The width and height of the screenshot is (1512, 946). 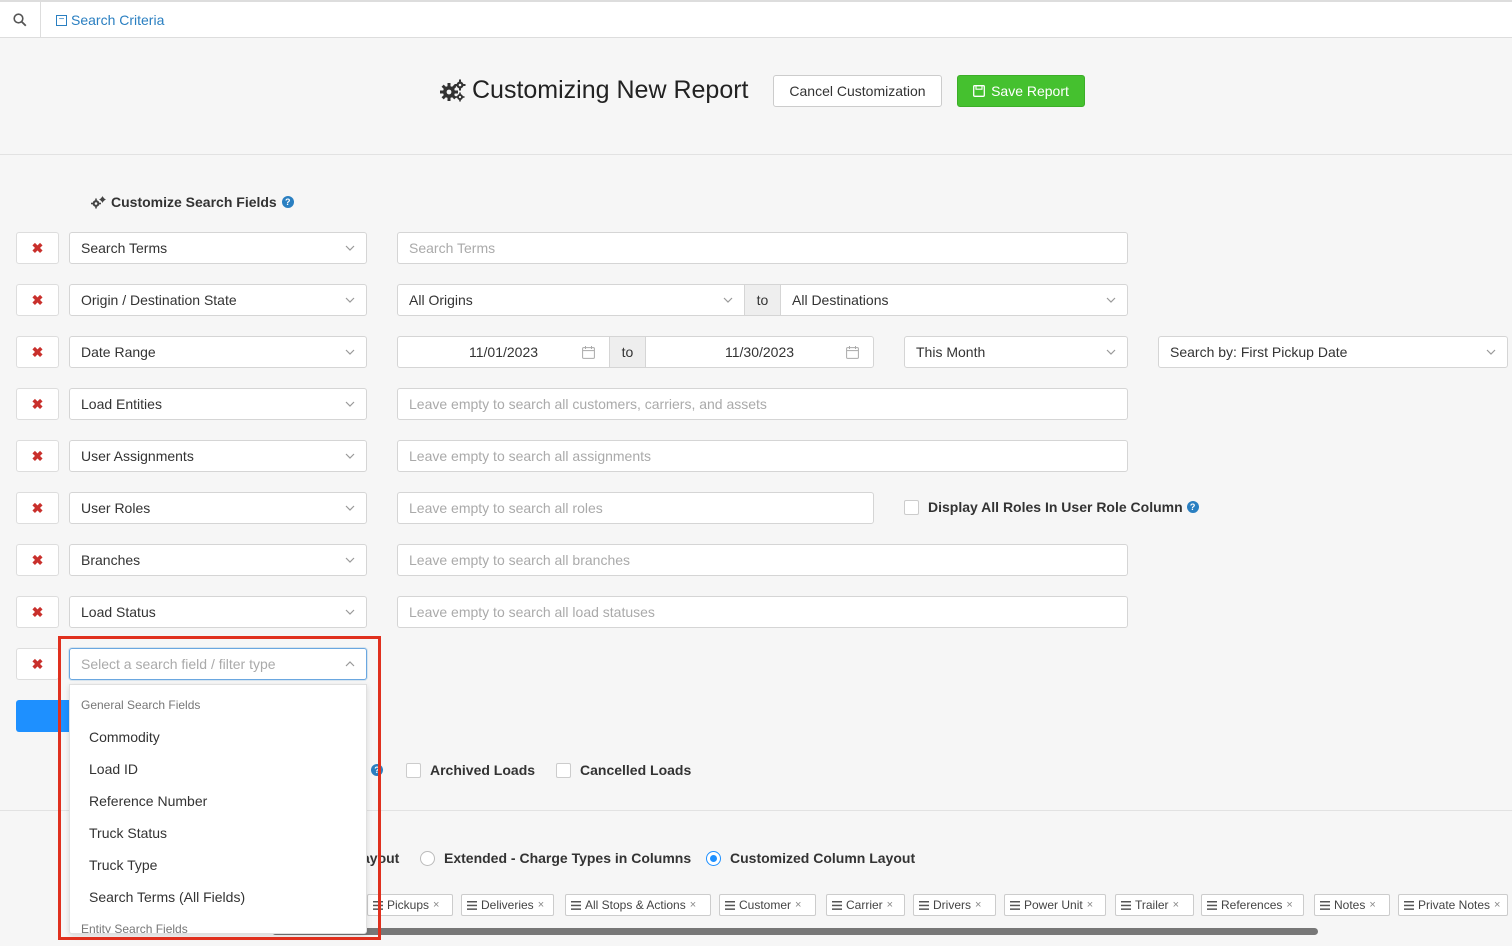 I want to click on dropdown-option: Truck Status, so click(x=218, y=833).